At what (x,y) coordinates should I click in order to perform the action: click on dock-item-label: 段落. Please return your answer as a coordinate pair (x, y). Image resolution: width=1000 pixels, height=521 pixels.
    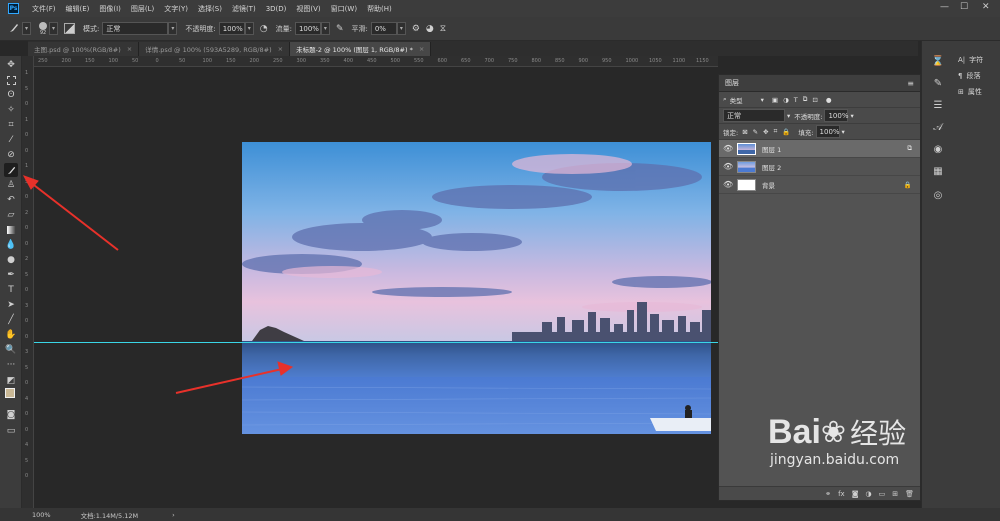
    Looking at the image, I should click on (973, 76).